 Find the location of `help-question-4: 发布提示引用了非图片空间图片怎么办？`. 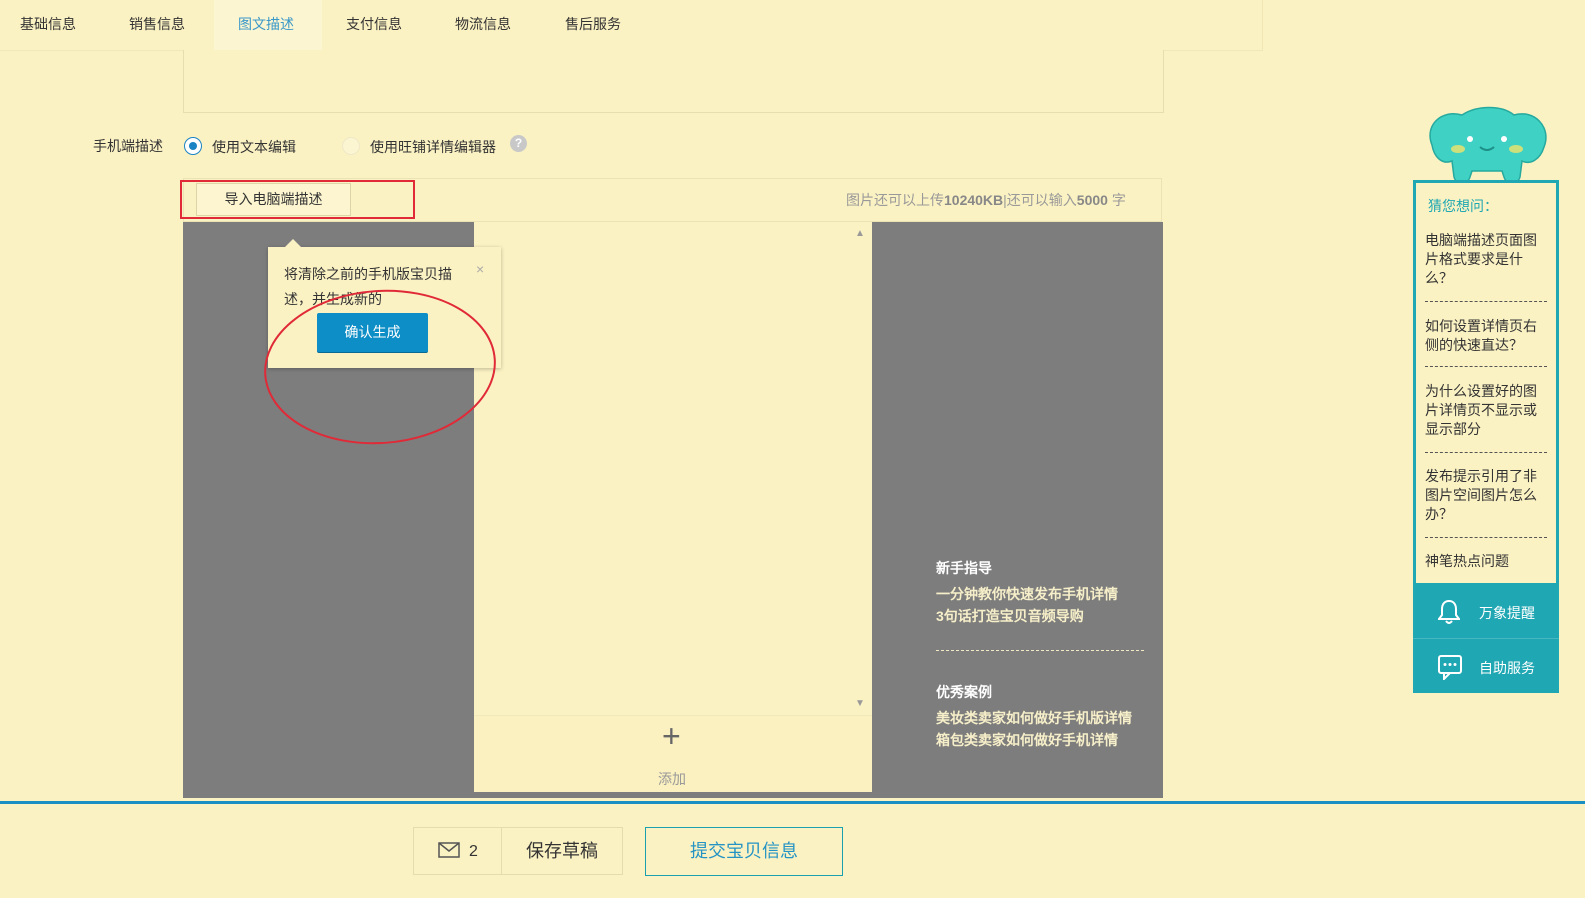

help-question-4: 发布提示引用了非图片空间图片怎么办？ is located at coordinates (1486, 495).